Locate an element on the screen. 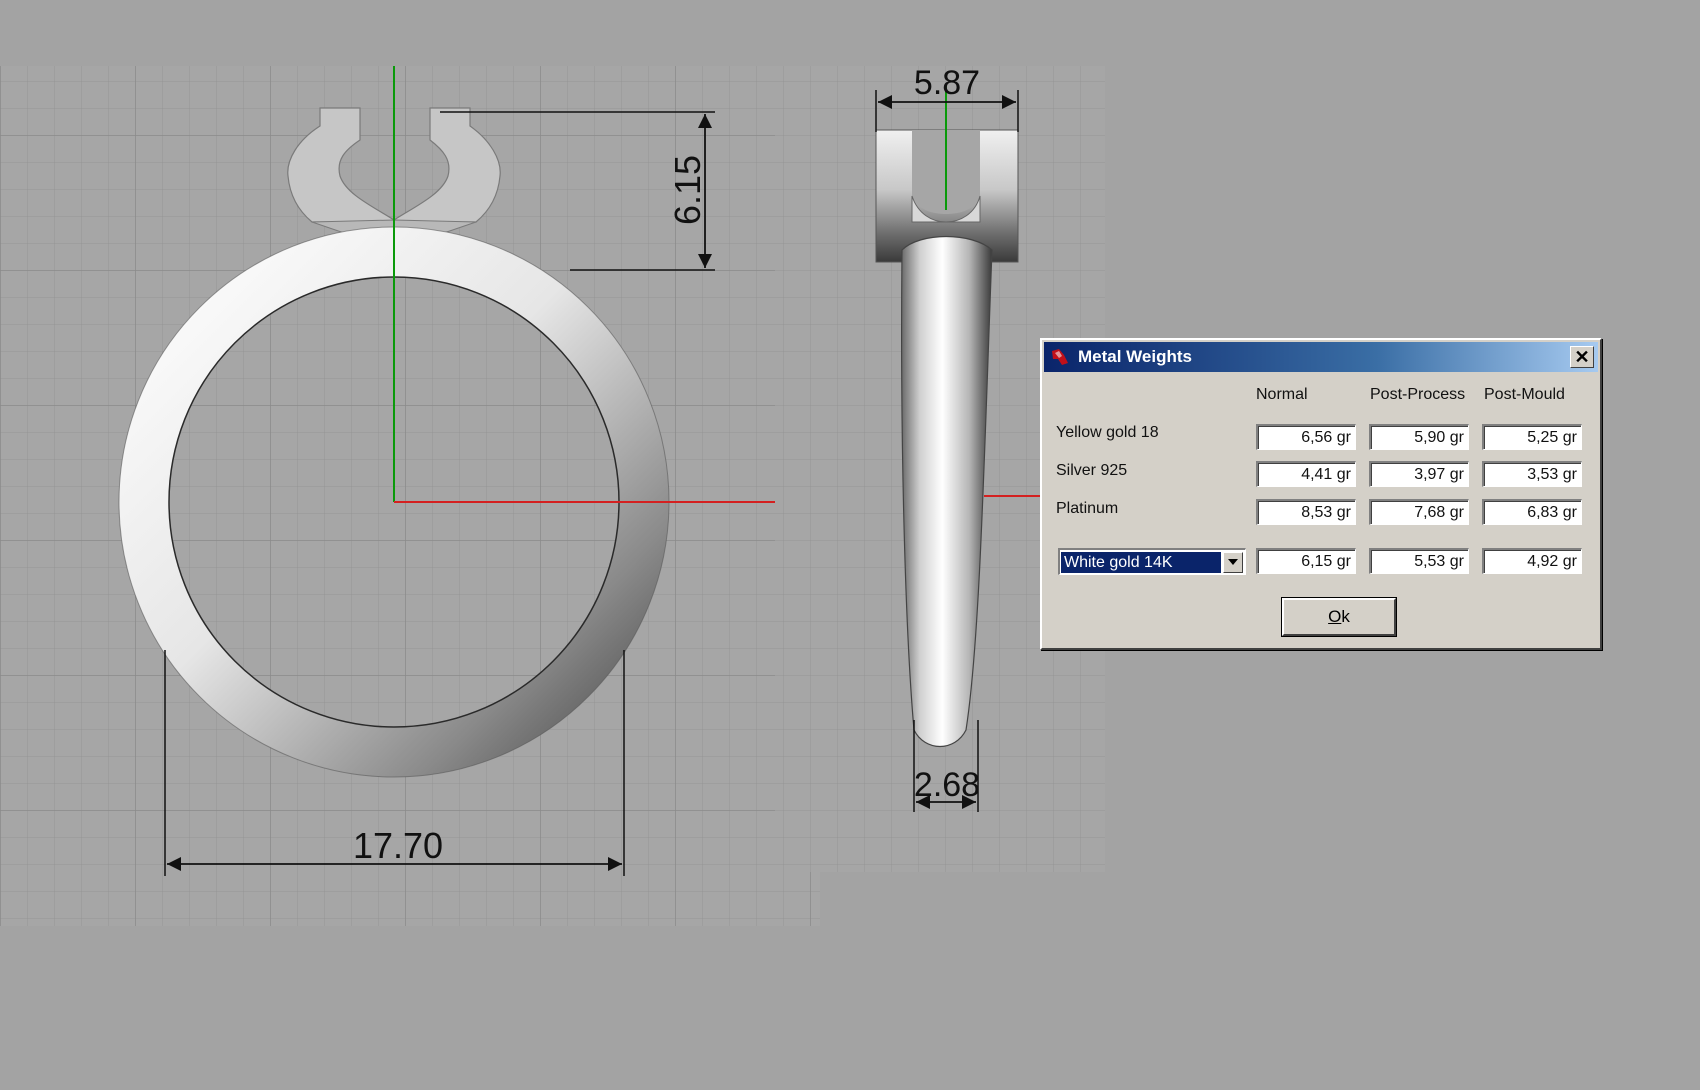  yellow-gold-post-mould-field: 5,25 gr is located at coordinates (1532, 437).